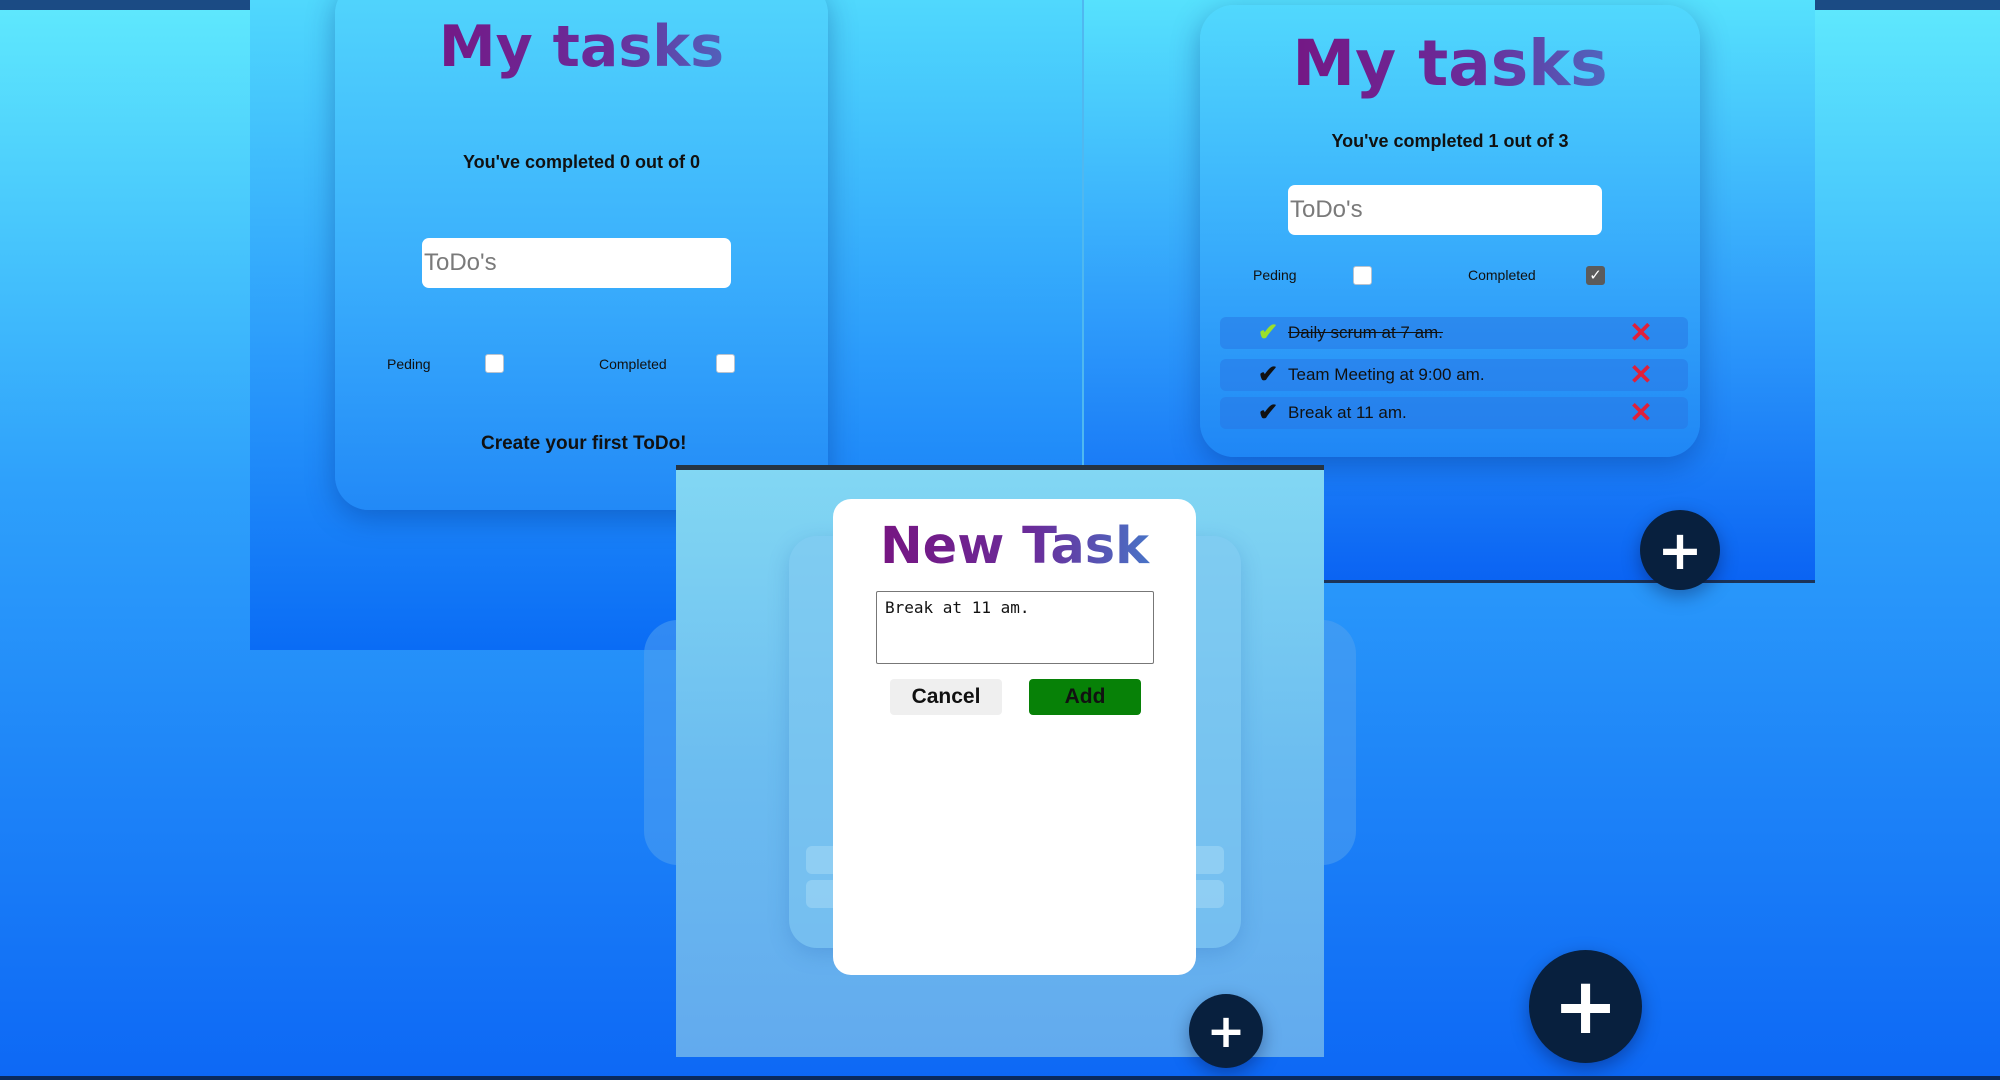  Describe the element at coordinates (1000, 1078) in the screenshot. I see `bottom-bar` at that location.